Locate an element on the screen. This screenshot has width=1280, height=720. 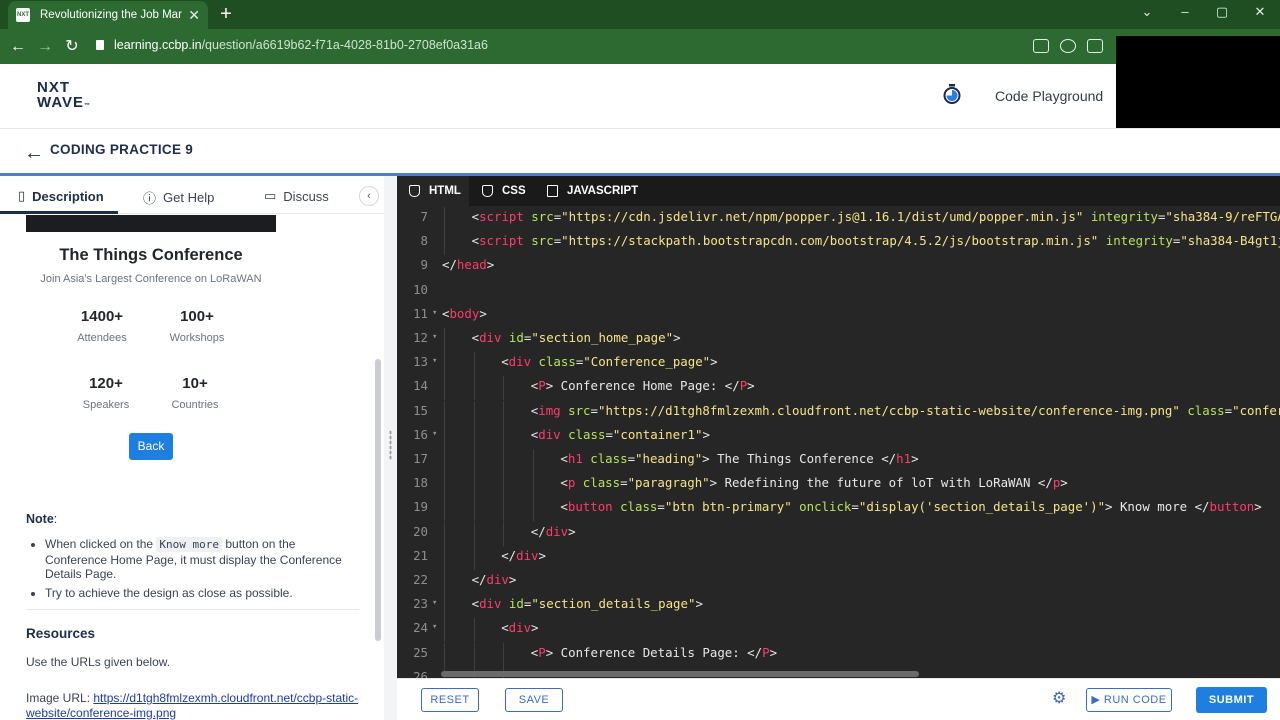
code-line: 12 ▾ <div id="section_home_page"> is located at coordinates (838, 341).